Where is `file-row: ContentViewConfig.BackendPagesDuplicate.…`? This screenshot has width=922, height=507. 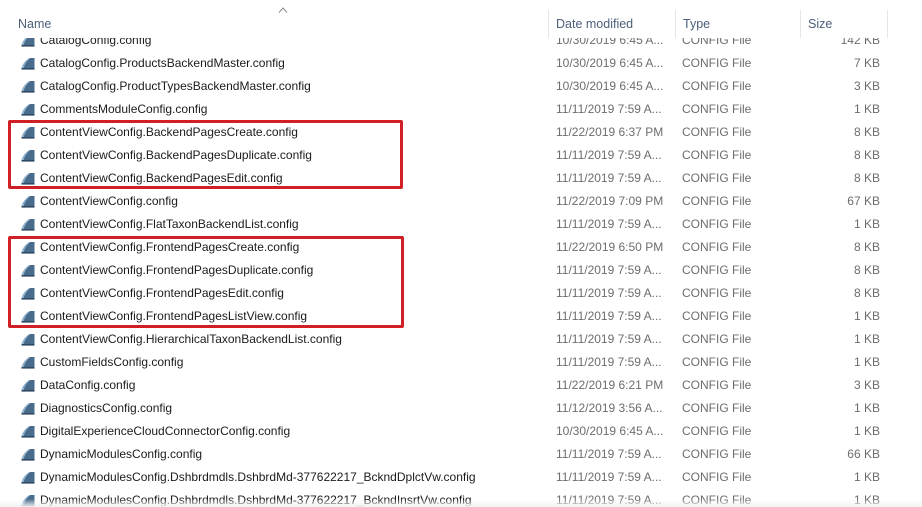 file-row: ContentViewConfig.BackendPagesDuplicate.… is located at coordinates (461, 155).